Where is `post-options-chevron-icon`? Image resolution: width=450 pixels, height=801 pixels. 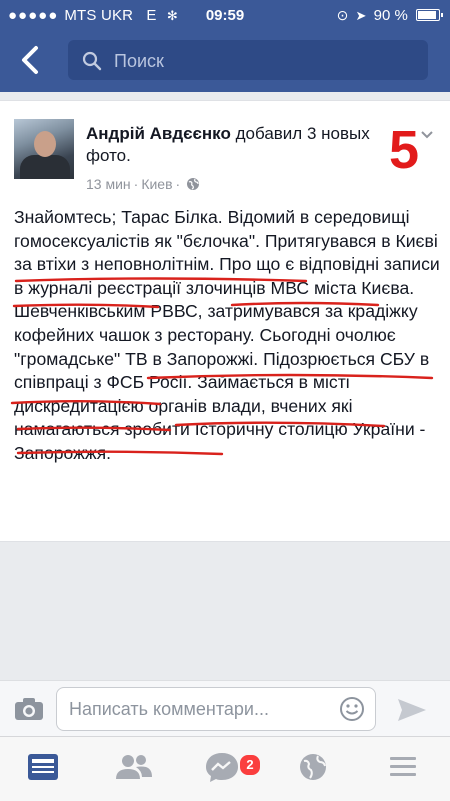
post-options-chevron-icon is located at coordinates (427, 134).